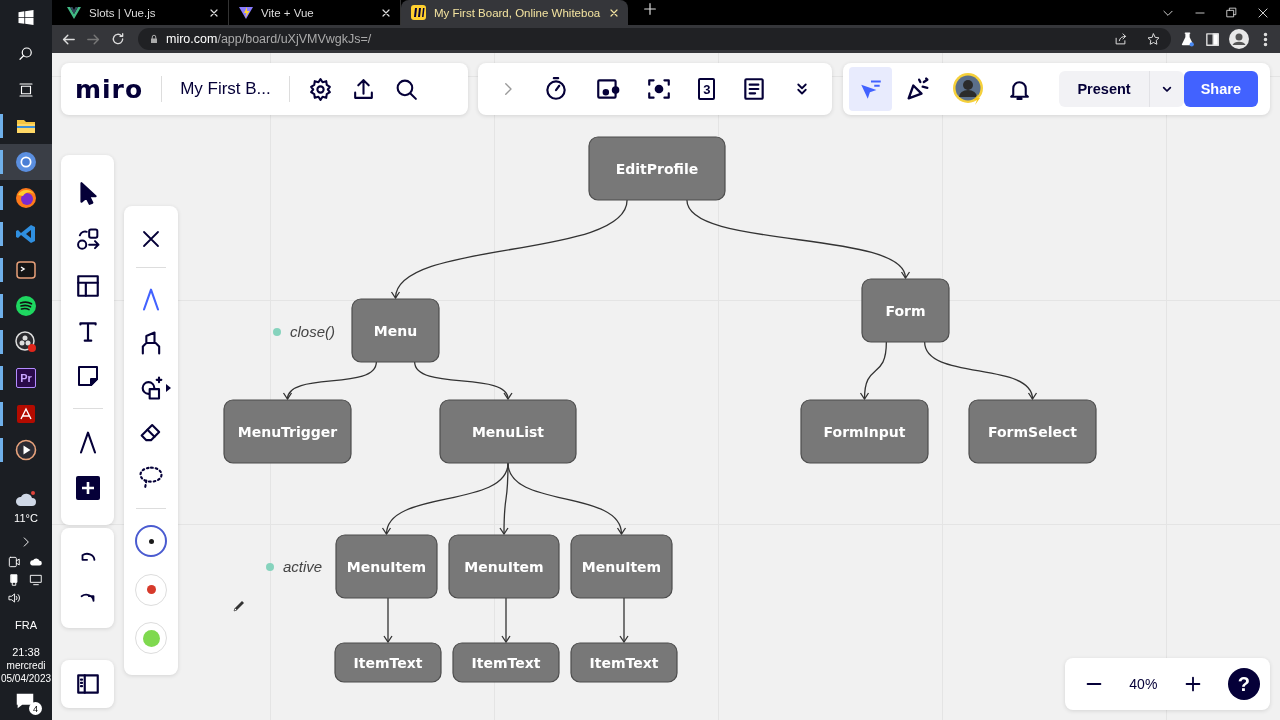 This screenshot has height=720, width=1280. I want to click on template-icon, so click(87, 286).